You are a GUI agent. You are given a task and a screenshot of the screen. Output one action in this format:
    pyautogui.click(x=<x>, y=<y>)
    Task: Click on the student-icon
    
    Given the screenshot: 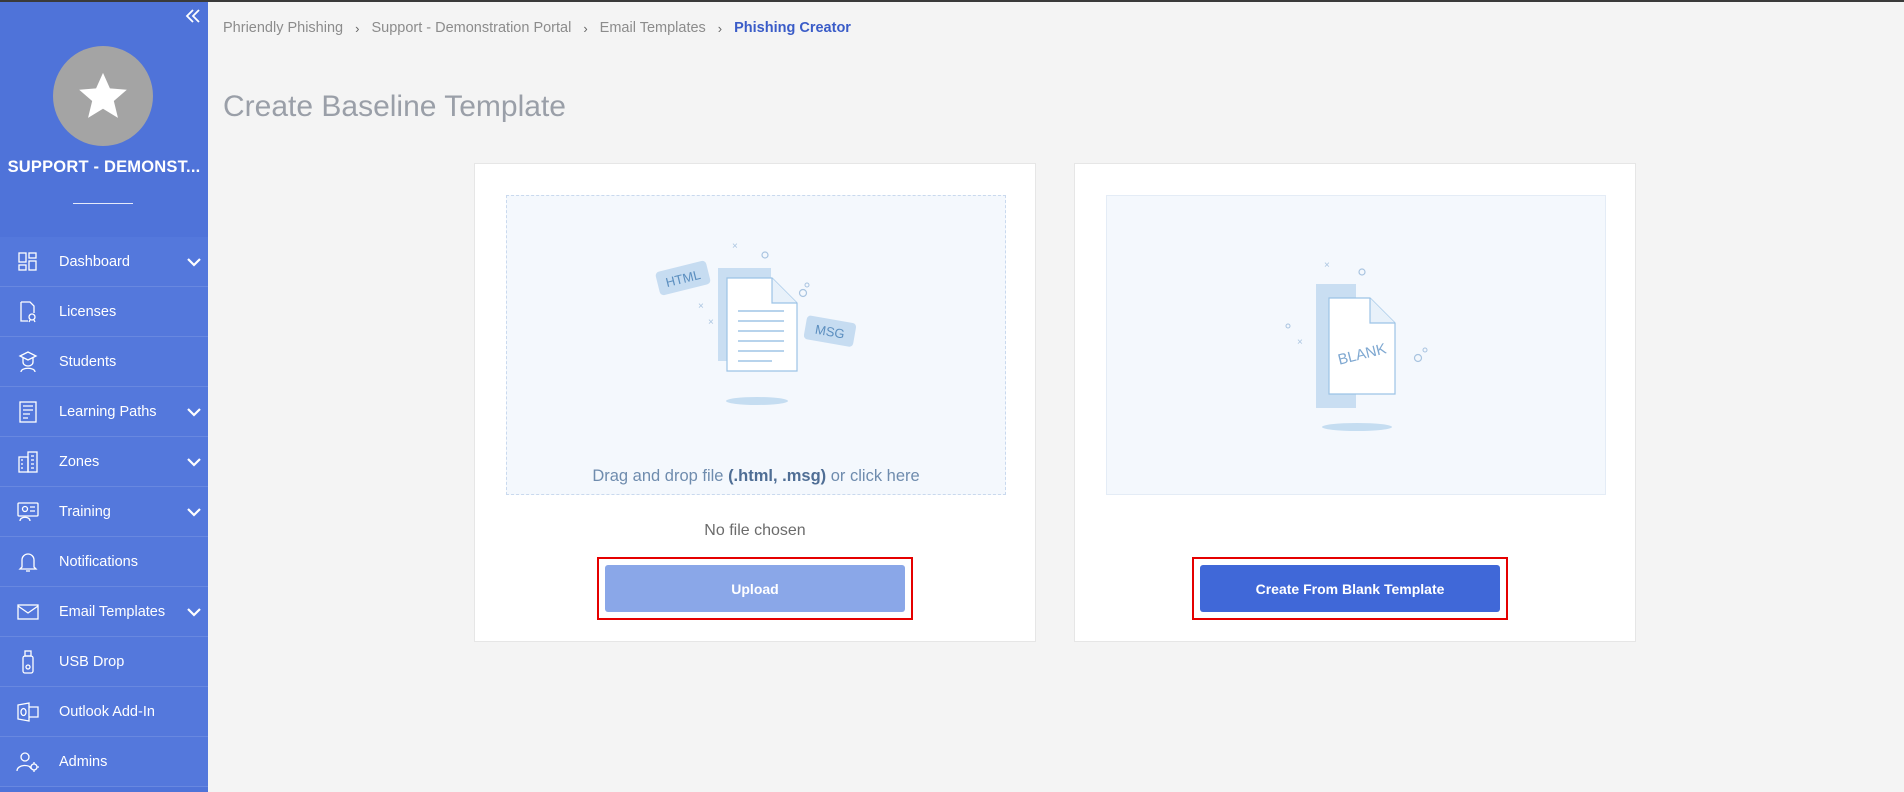 What is the action you would take?
    pyautogui.click(x=28, y=362)
    